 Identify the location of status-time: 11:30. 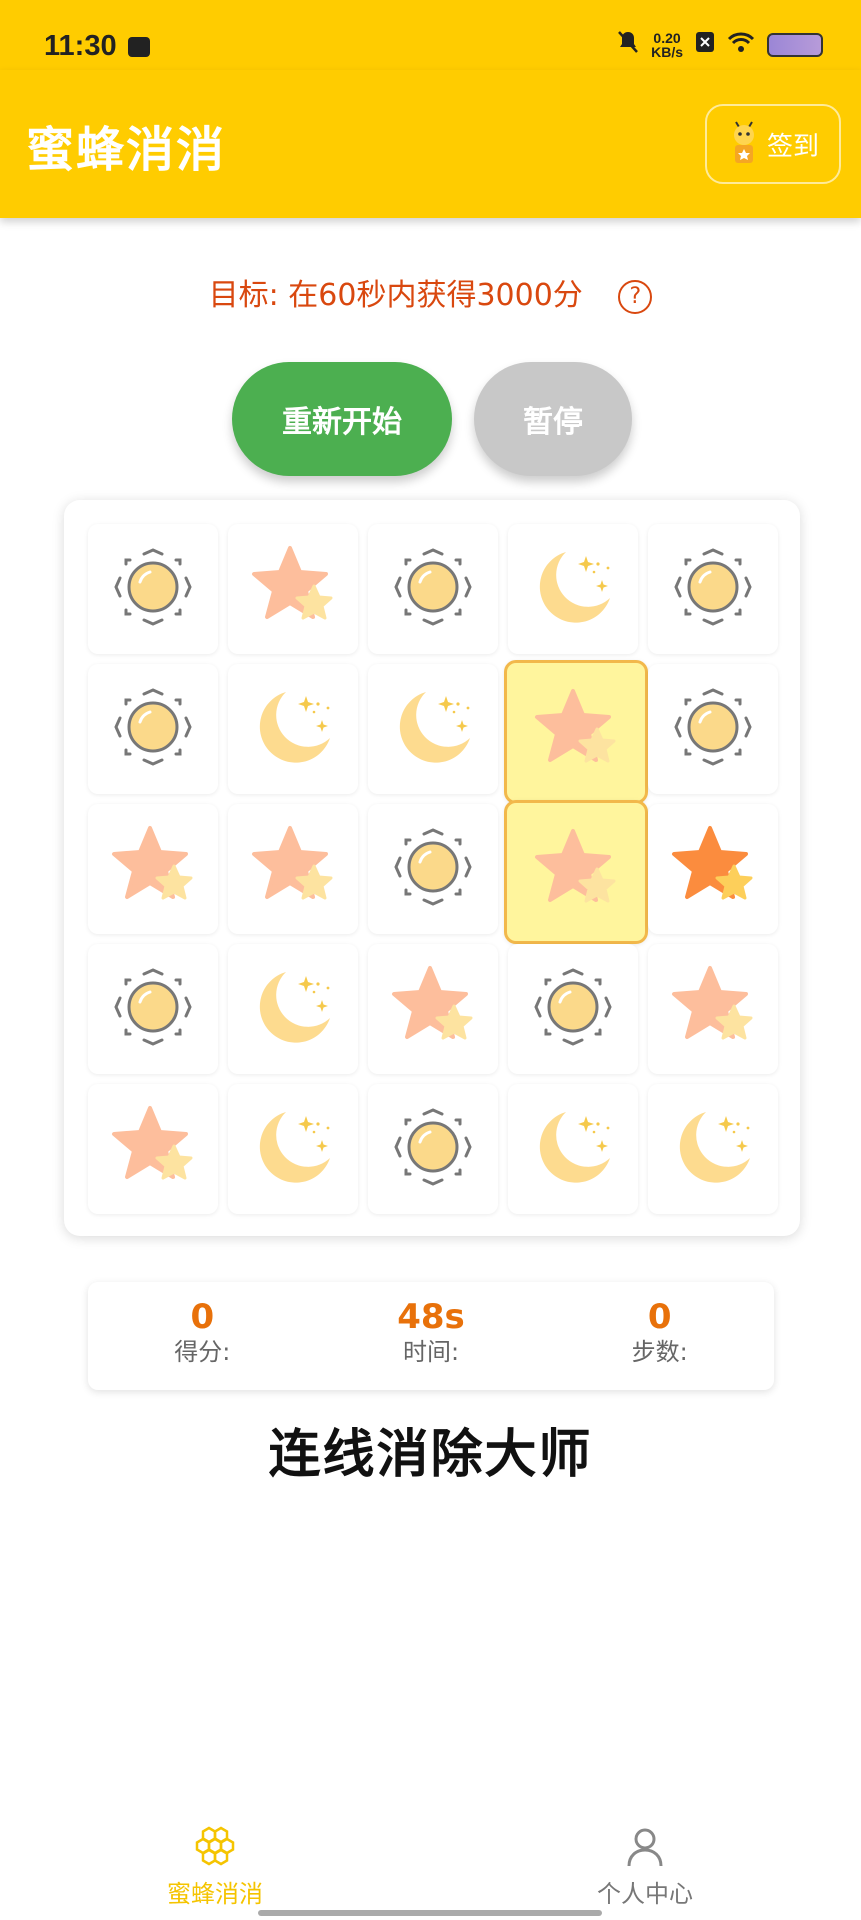
(80, 46).